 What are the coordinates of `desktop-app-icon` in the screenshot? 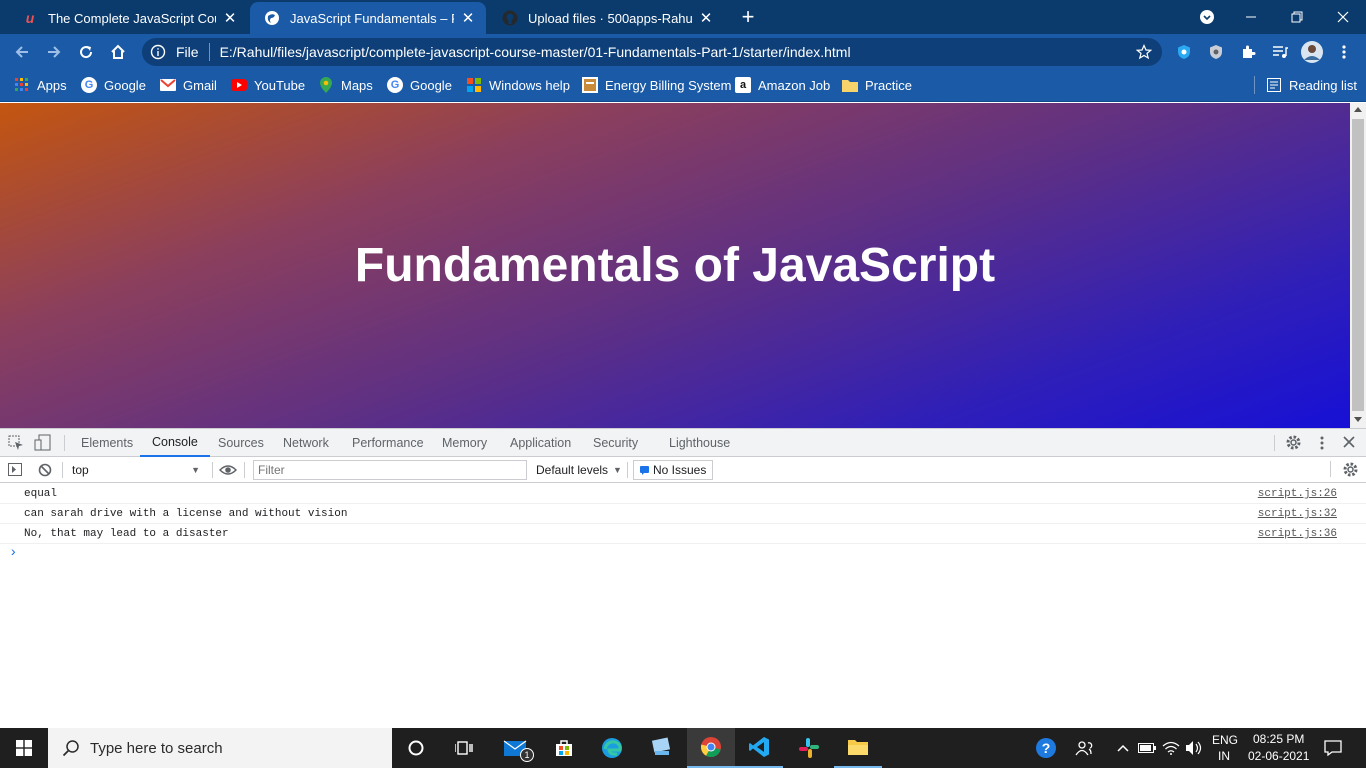 It's located at (661, 746).